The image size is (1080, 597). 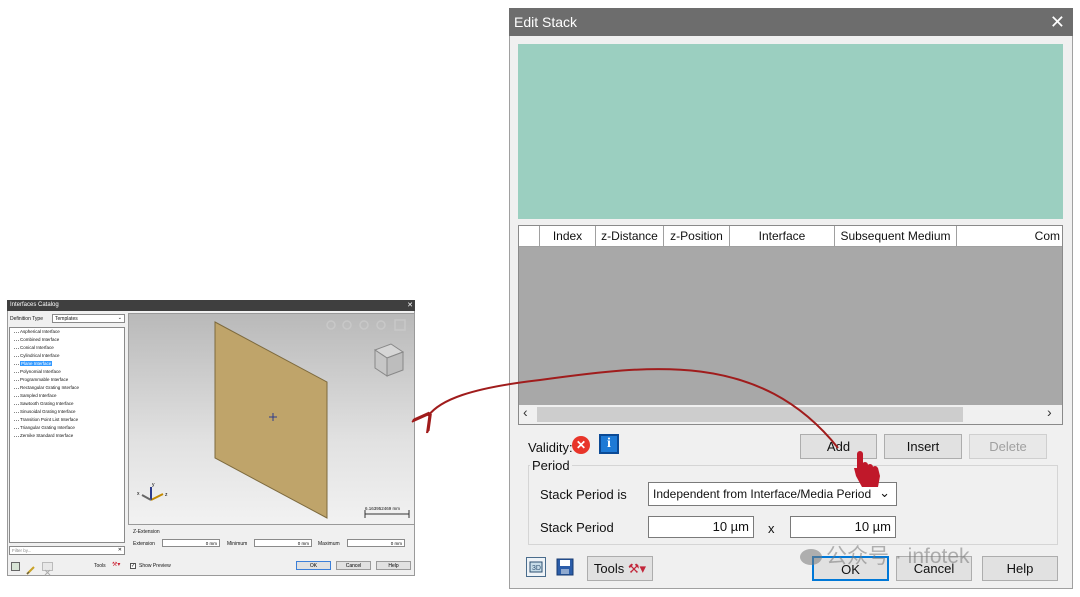 What do you see at coordinates (898, 556) in the screenshot?
I see `watermark-text: 公众号 · infotek` at bounding box center [898, 556].